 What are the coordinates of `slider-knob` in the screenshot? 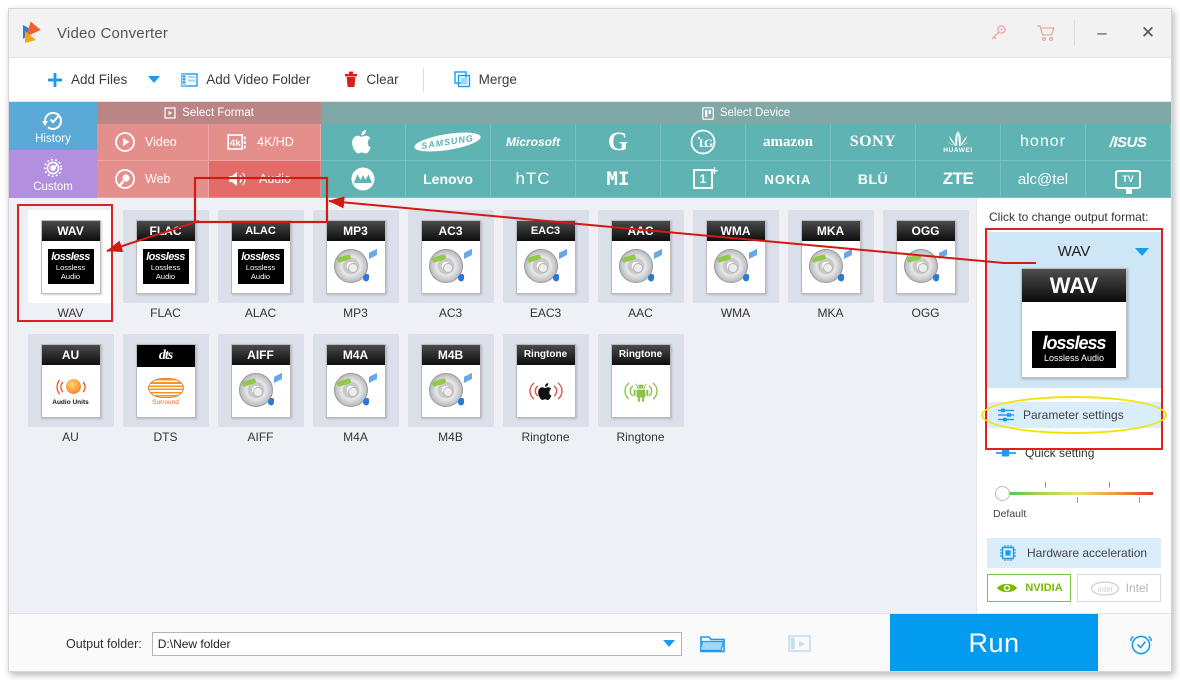 It's located at (1002, 493).